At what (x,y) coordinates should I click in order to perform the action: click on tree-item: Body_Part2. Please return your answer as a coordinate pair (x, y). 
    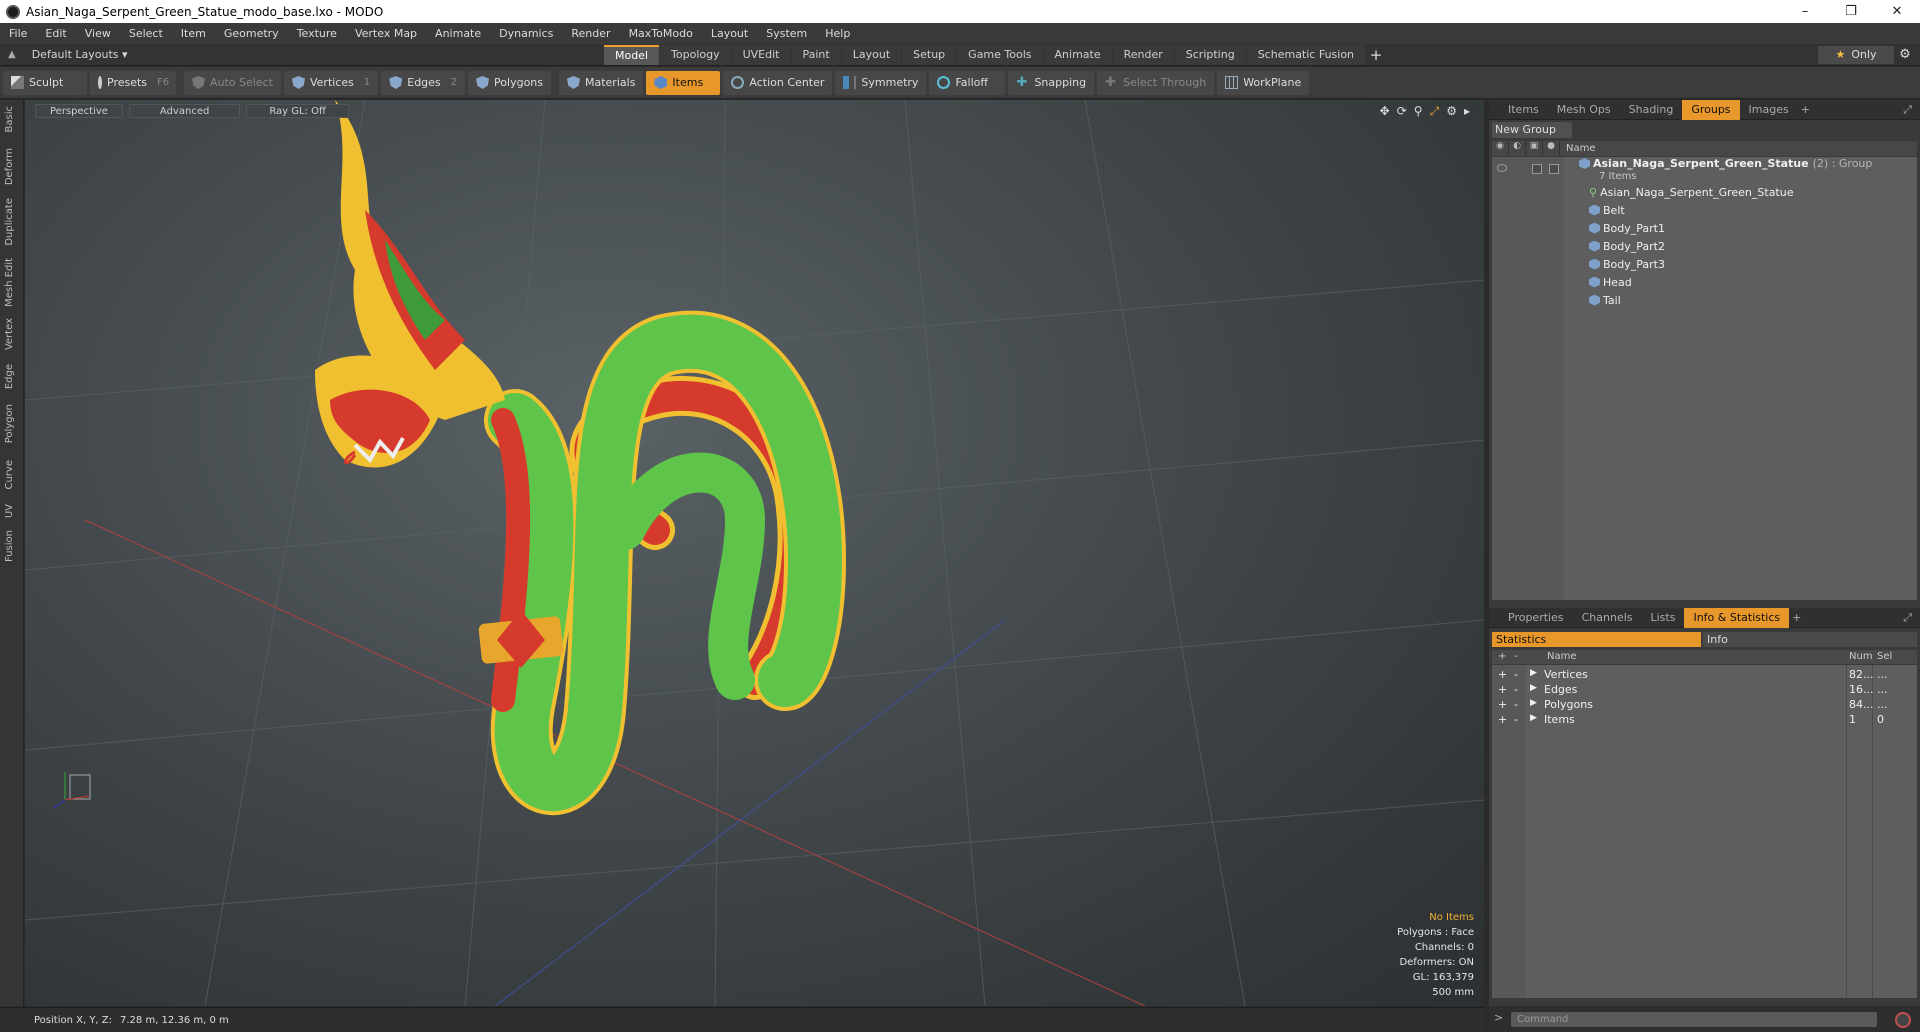
    Looking at the image, I should click on (1704, 246).